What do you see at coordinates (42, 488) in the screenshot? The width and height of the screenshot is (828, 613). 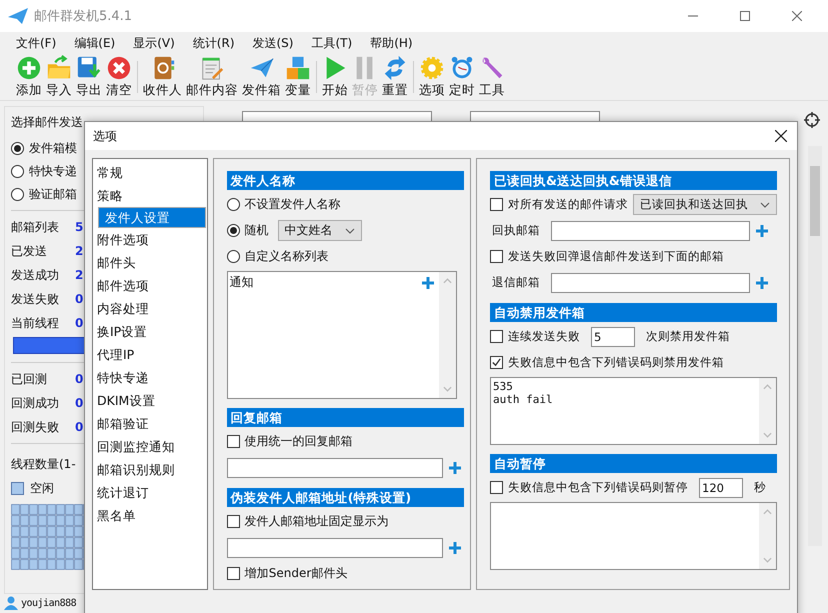 I see `legend-label: 空闲` at bounding box center [42, 488].